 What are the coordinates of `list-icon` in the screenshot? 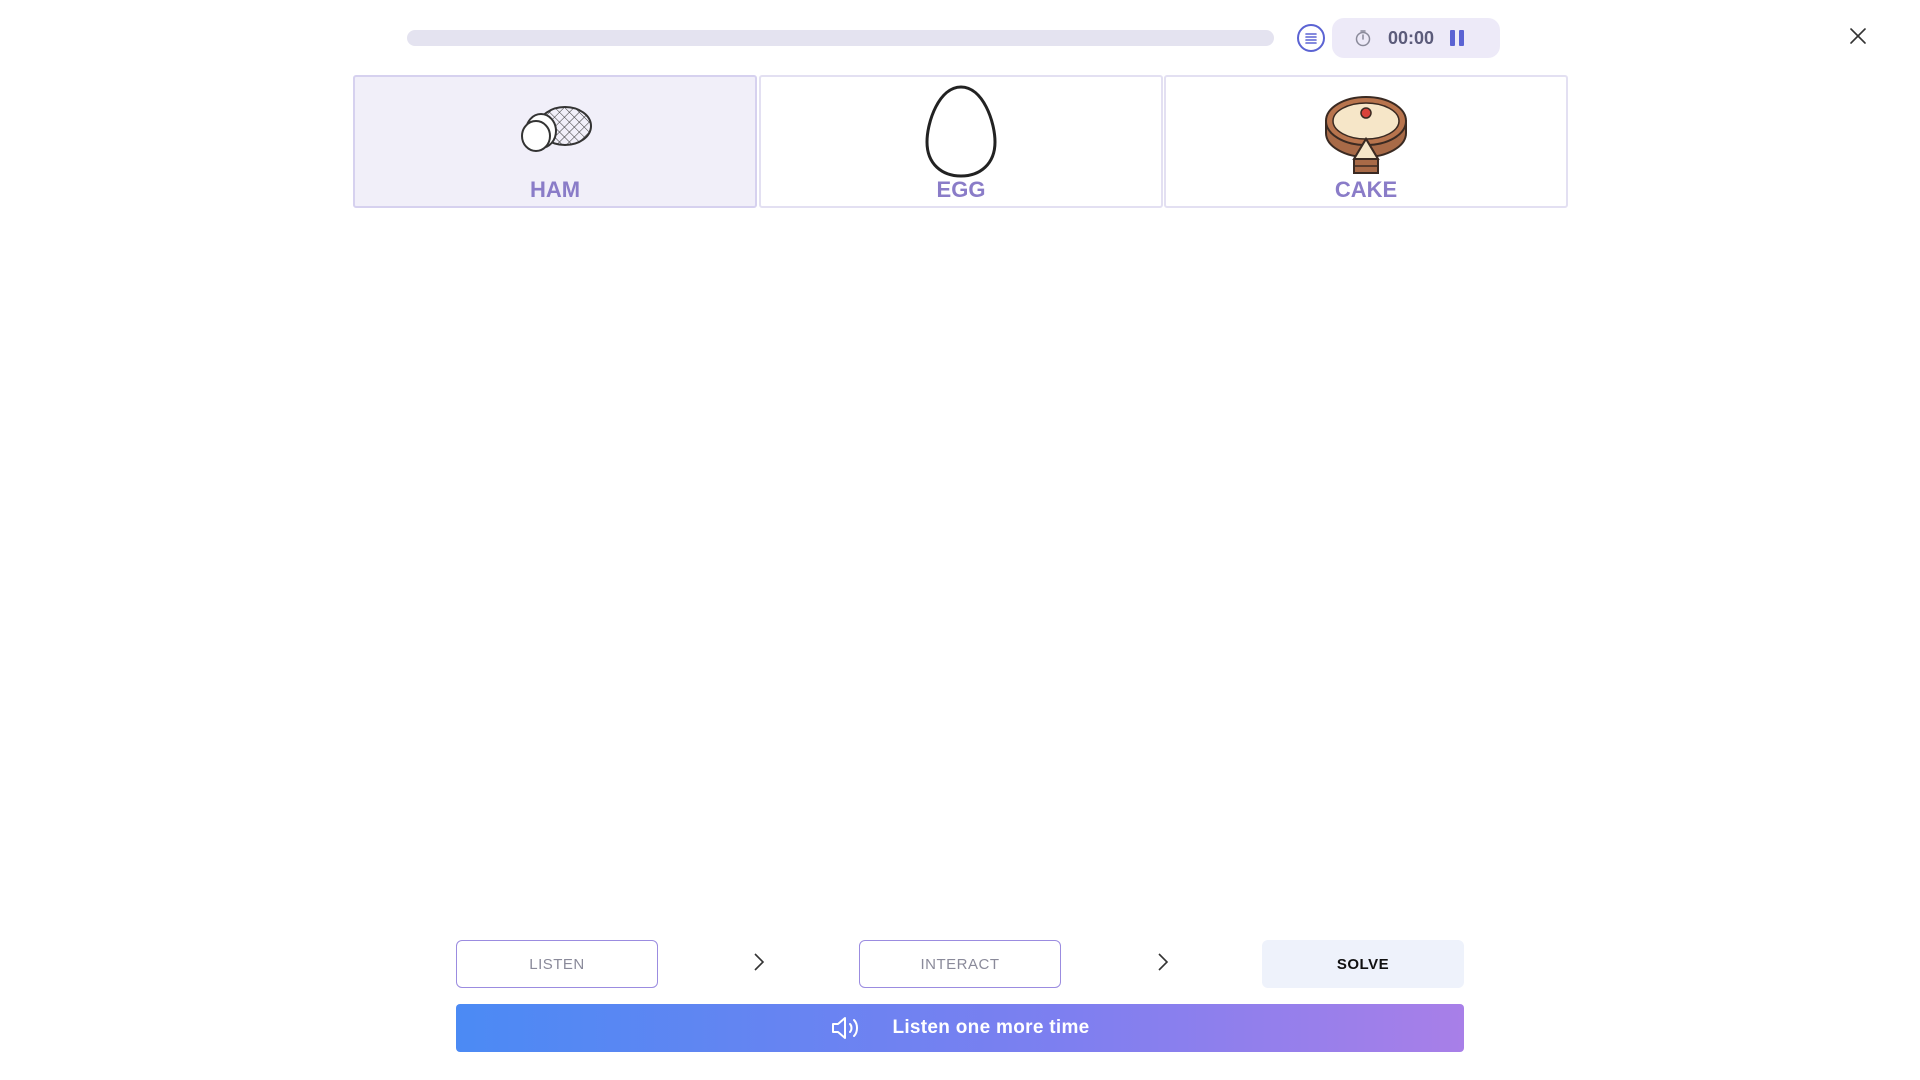 It's located at (1311, 38).